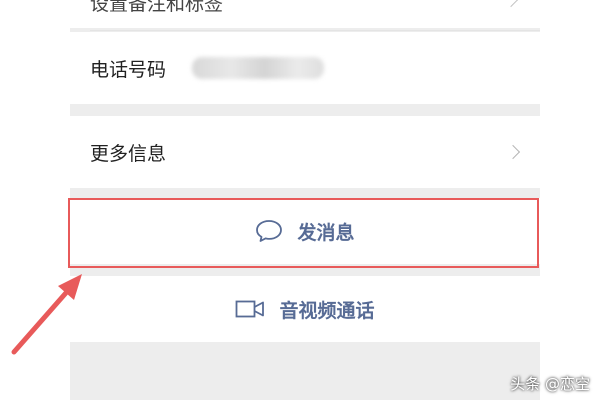 The width and height of the screenshot is (600, 400). I want to click on av-call-button: 音视频通话, so click(305, 309).